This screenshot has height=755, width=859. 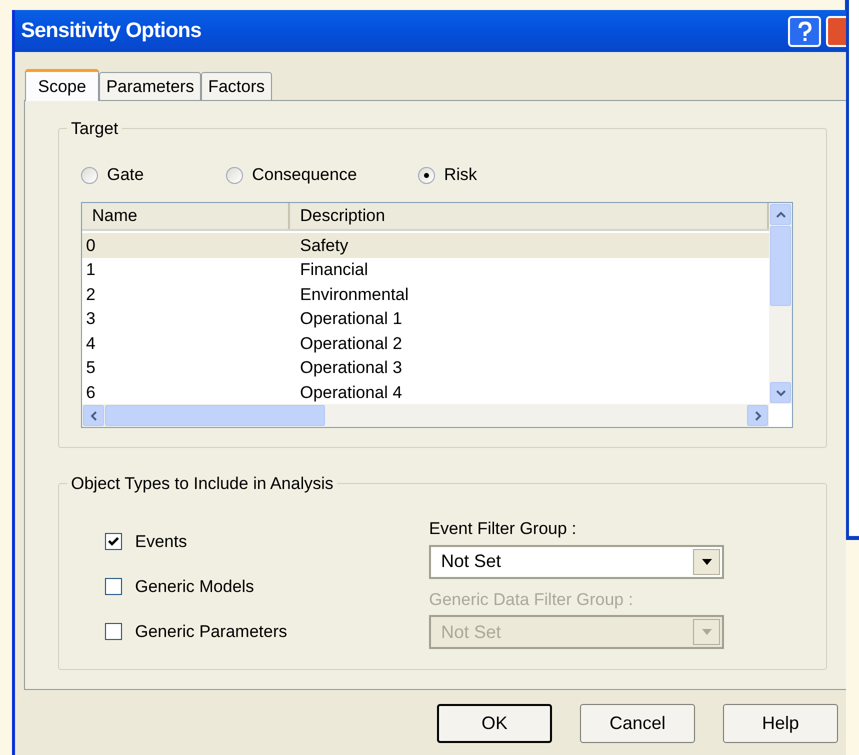 What do you see at coordinates (90, 393) in the screenshot?
I see `table-cell-text: 6` at bounding box center [90, 393].